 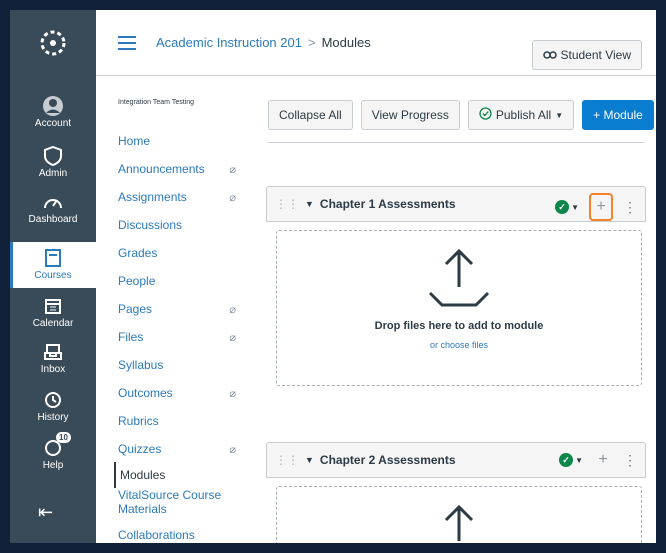 What do you see at coordinates (229, 42) in the screenshot?
I see `breadcrumb-course: Academic Instruction 201` at bounding box center [229, 42].